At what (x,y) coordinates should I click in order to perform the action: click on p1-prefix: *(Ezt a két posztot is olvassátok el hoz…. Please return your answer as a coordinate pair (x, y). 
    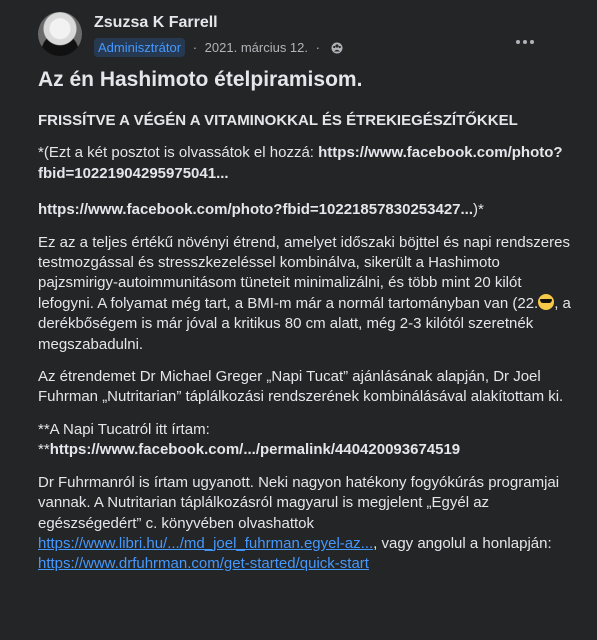
    Looking at the image, I should click on (178, 153).